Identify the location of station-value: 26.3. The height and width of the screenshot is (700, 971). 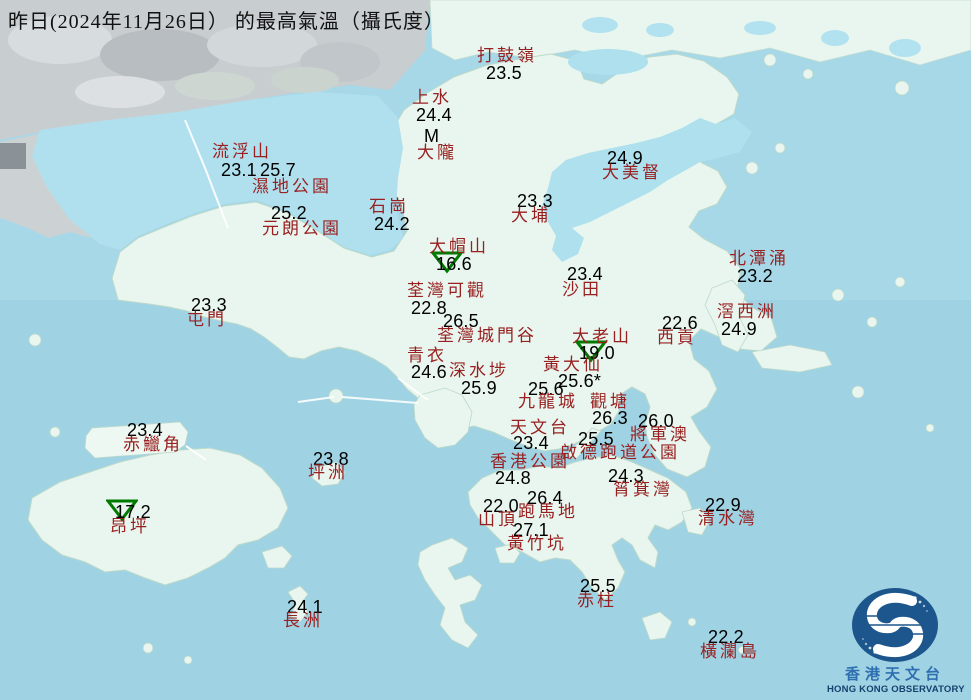
(610, 418).